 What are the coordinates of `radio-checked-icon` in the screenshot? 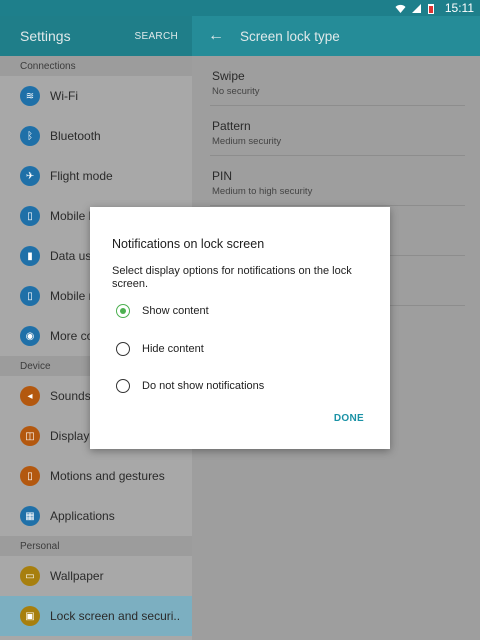 It's located at (123, 311).